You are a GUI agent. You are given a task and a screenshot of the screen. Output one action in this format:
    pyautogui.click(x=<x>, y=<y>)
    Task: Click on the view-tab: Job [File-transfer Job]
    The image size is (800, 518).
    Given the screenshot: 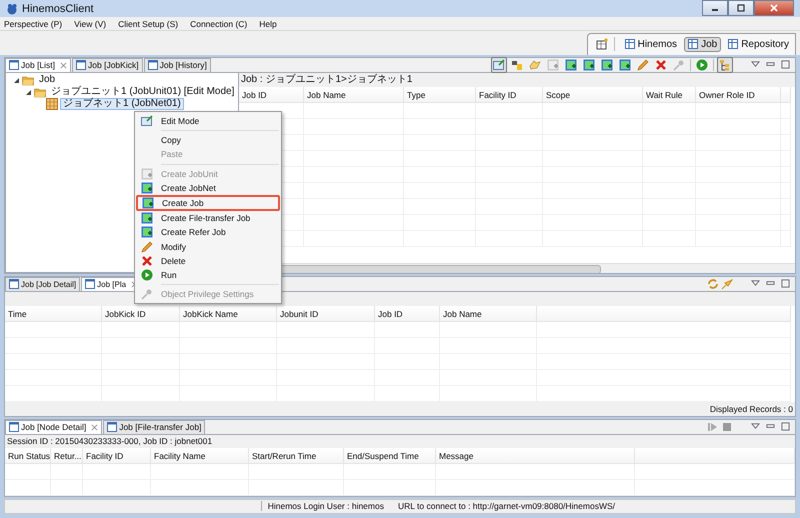 What is the action you would take?
    pyautogui.click(x=154, y=427)
    